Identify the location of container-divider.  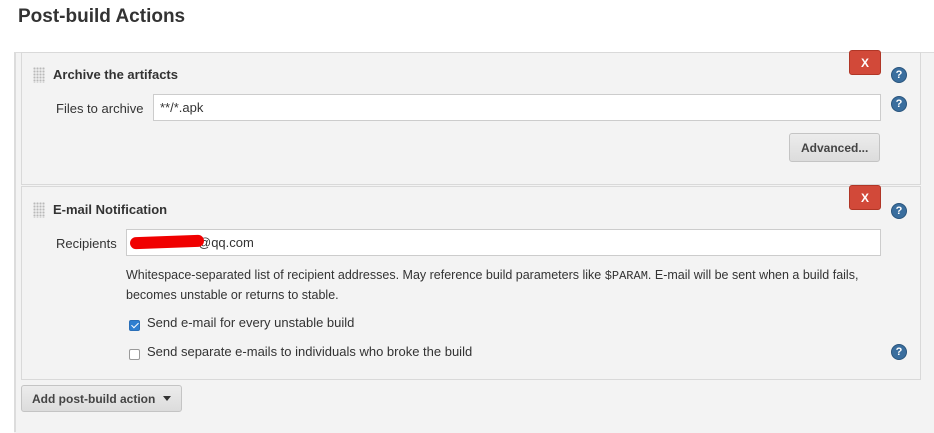
(15, 242).